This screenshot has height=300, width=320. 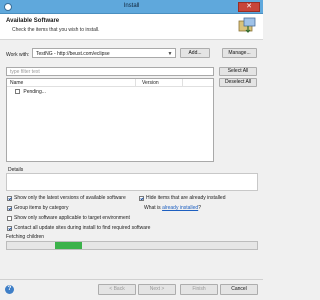 I want to click on option-group-by-category: Group items by category, so click(x=37, y=208).